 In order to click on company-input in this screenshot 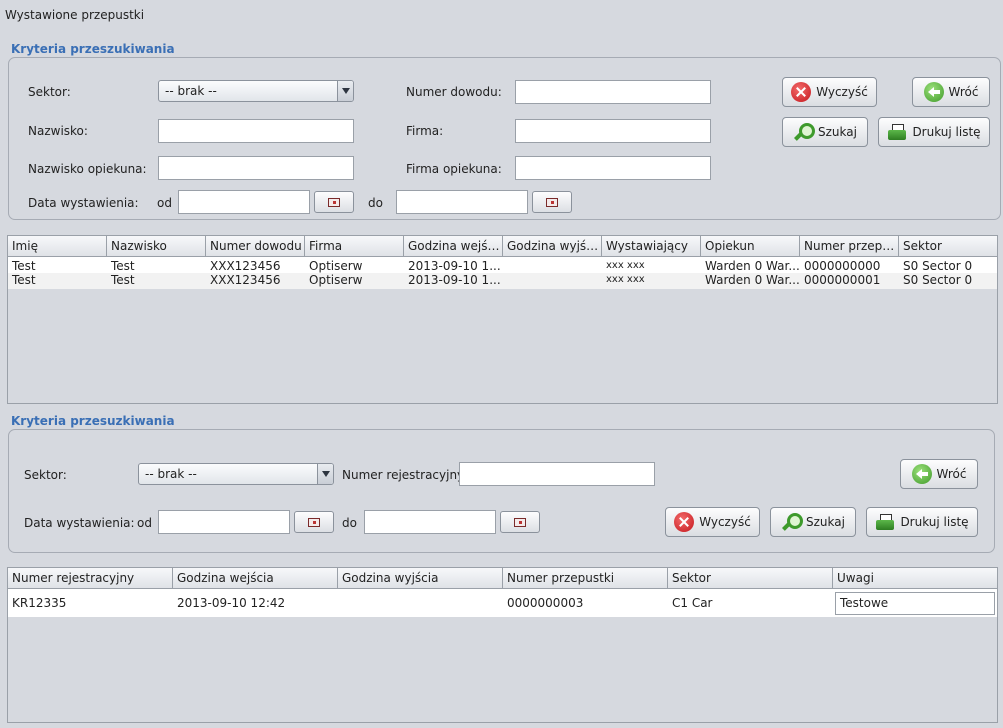, I will do `click(613, 131)`.